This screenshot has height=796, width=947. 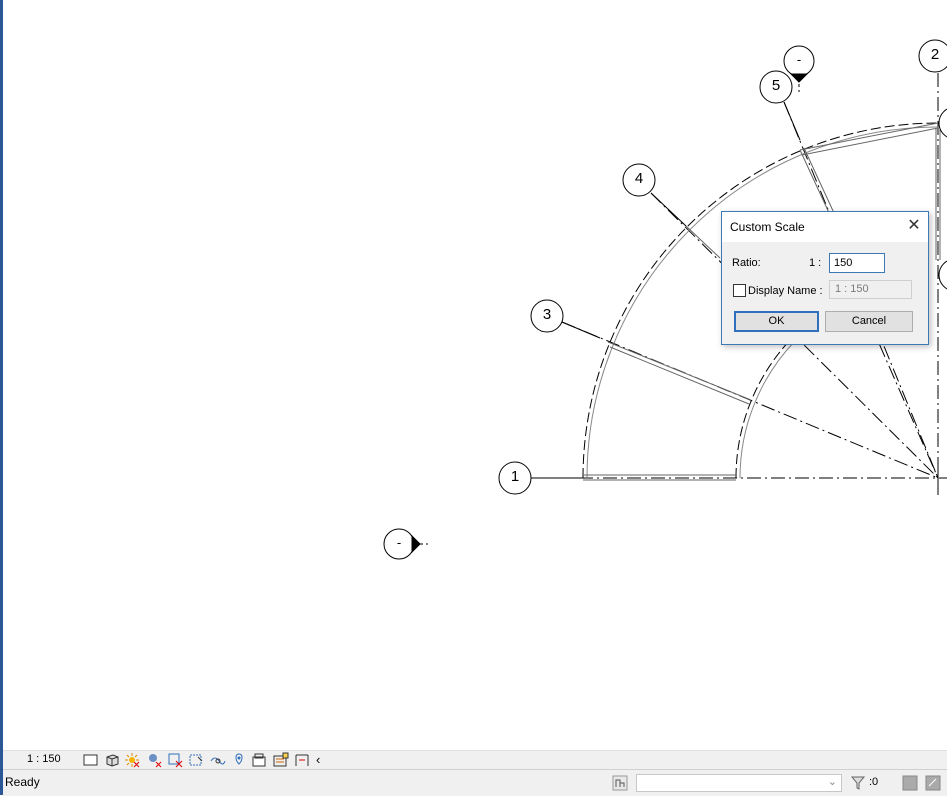 What do you see at coordinates (218, 760) in the screenshot?
I see `temporary-hide-icon` at bounding box center [218, 760].